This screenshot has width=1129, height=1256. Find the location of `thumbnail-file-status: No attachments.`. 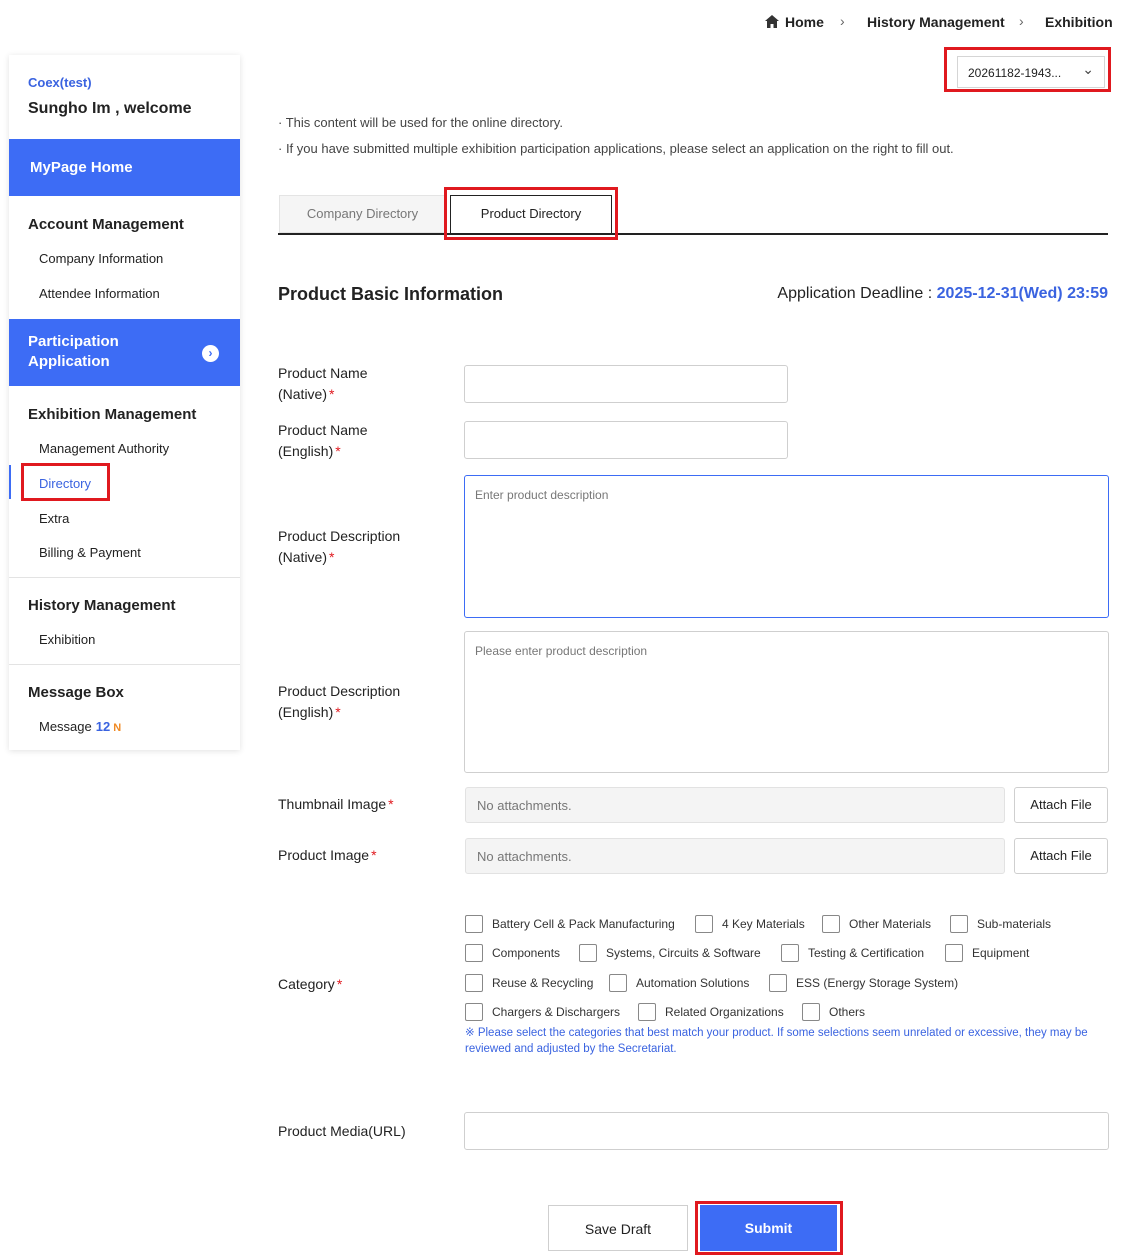

thumbnail-file-status: No attachments. is located at coordinates (735, 805).